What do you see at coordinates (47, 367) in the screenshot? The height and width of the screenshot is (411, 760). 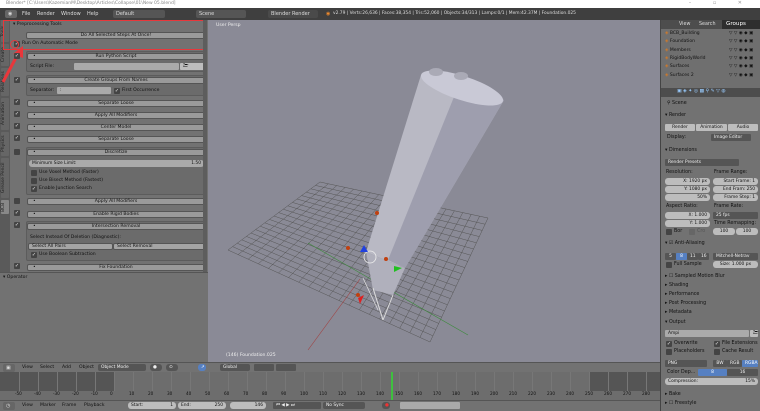 I see `menu-select: Select` at bounding box center [47, 367].